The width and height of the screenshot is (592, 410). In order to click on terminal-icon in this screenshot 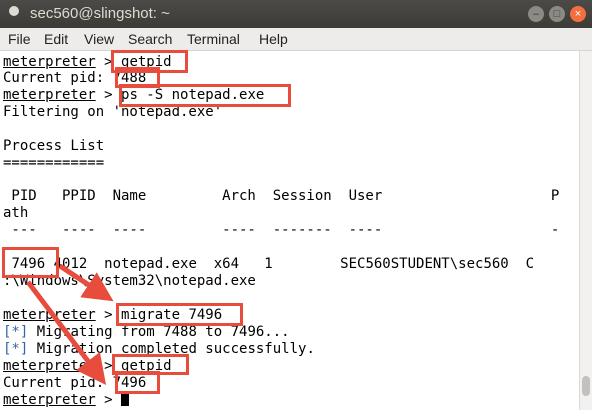, I will do `click(14, 11)`.